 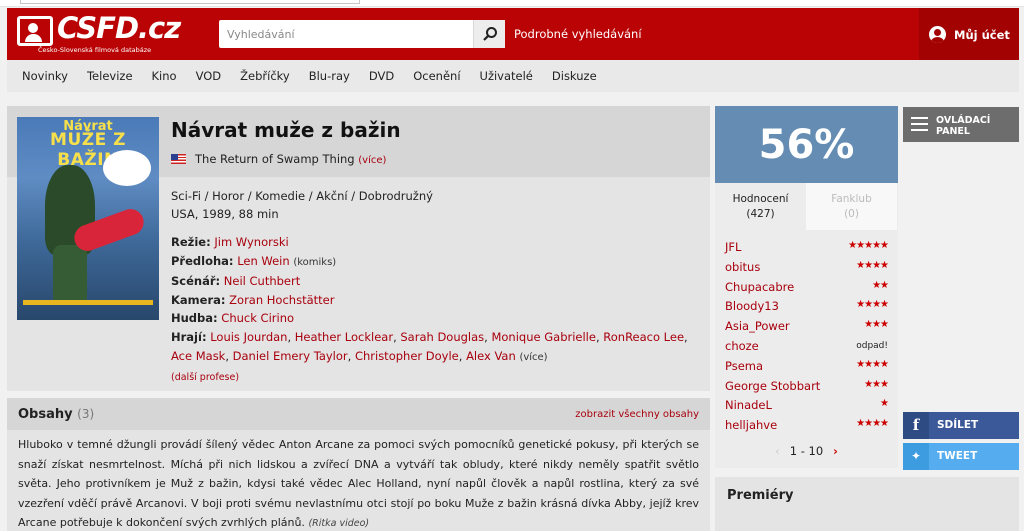 What do you see at coordinates (344, 337) in the screenshot?
I see `cast-link: Heather Locklear` at bounding box center [344, 337].